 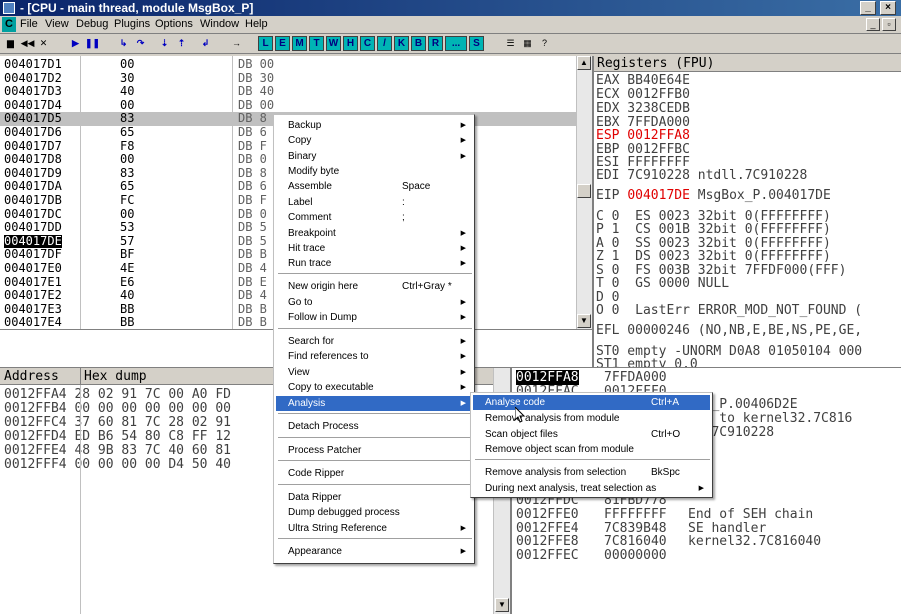 What do you see at coordinates (591, 434) in the screenshot?
I see `analysis-item-scan-object-files: Scan object files Ctrl+O` at bounding box center [591, 434].